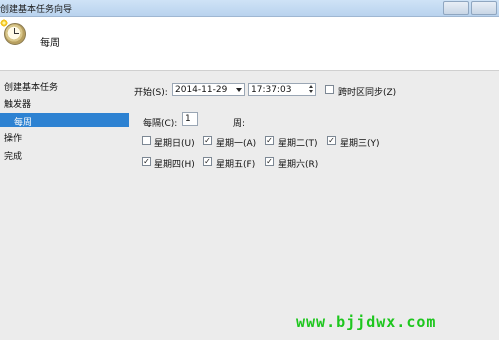  I want to click on start-date-picker: 2014-11-29, so click(208, 89).